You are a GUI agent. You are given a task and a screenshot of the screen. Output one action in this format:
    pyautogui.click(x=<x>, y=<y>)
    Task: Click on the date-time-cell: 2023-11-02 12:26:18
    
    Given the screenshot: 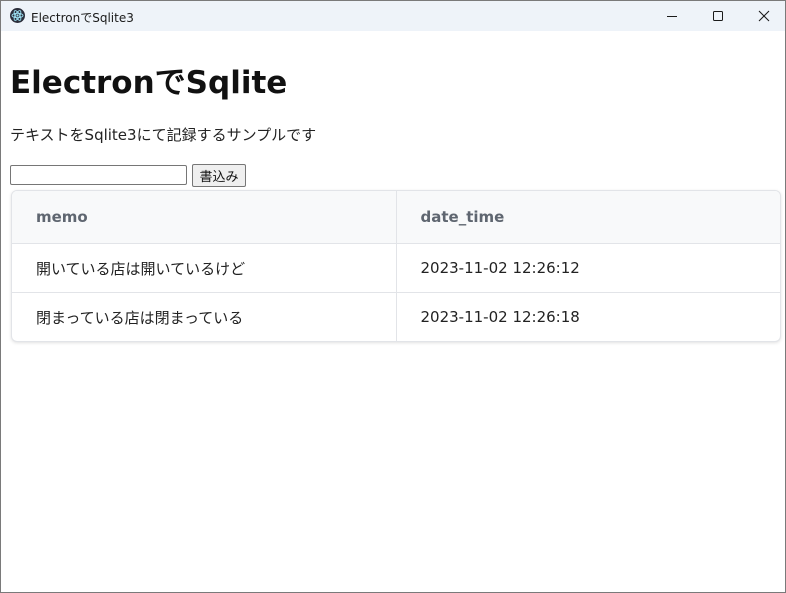 What is the action you would take?
    pyautogui.click(x=587, y=316)
    